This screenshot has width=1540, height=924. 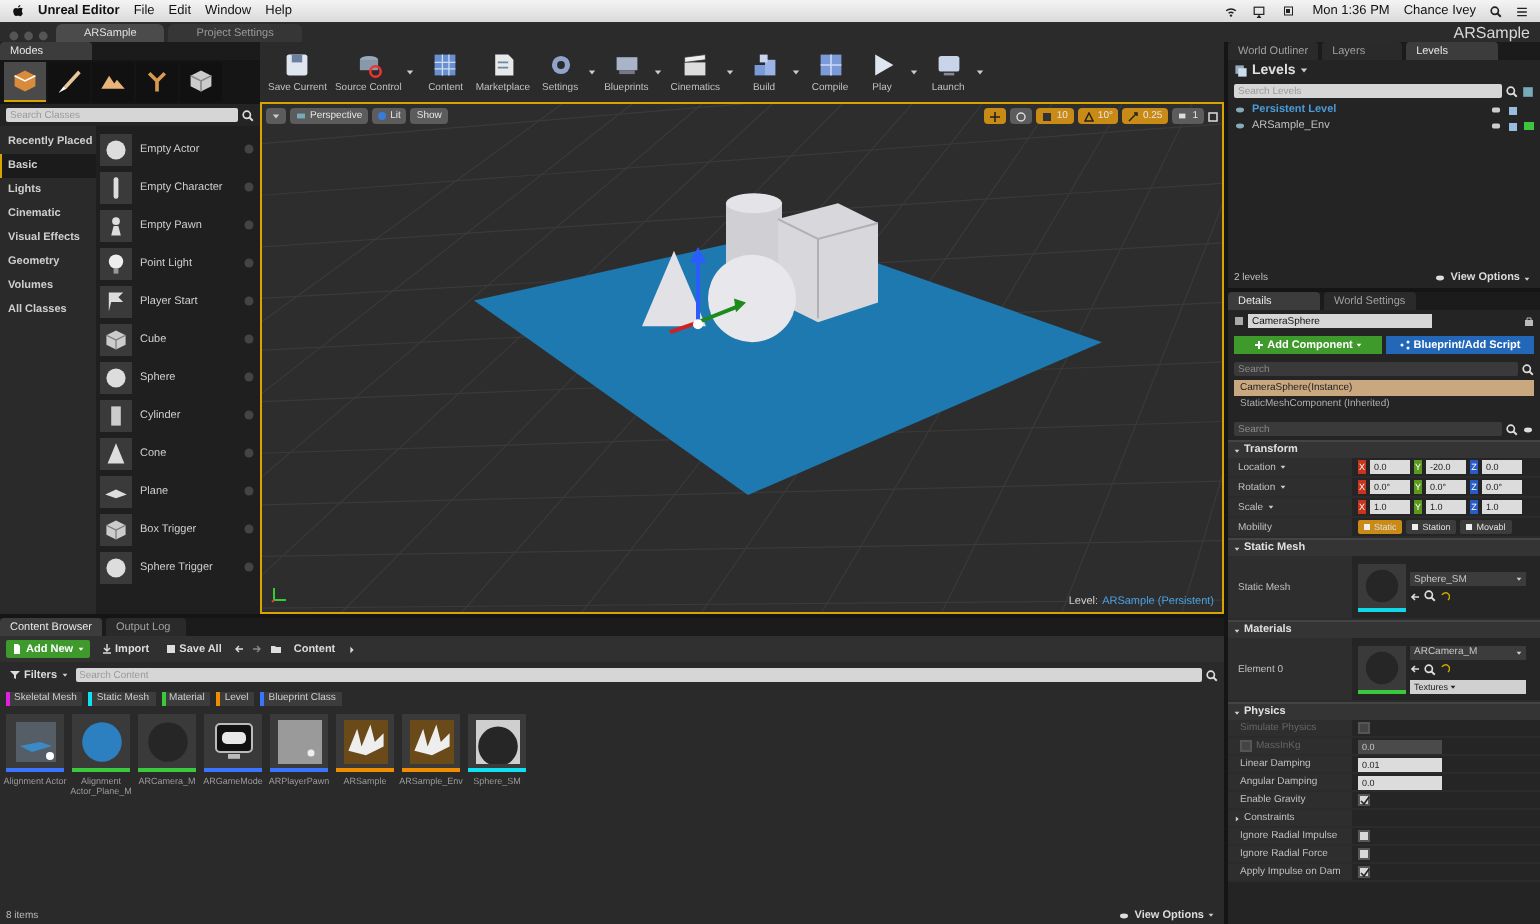 What do you see at coordinates (368, 64) in the screenshot?
I see `database-icon` at bounding box center [368, 64].